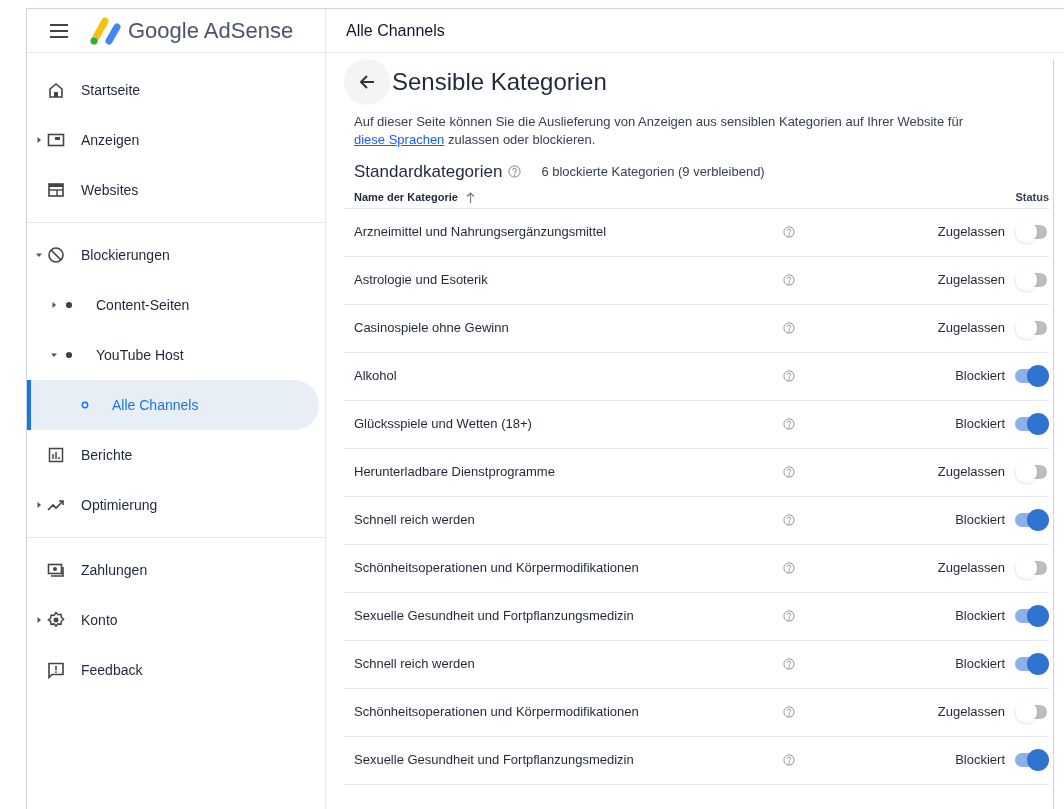 The width and height of the screenshot is (1064, 809). Describe the element at coordinates (211, 31) in the screenshot. I see `product-name: Google AdSense` at that location.